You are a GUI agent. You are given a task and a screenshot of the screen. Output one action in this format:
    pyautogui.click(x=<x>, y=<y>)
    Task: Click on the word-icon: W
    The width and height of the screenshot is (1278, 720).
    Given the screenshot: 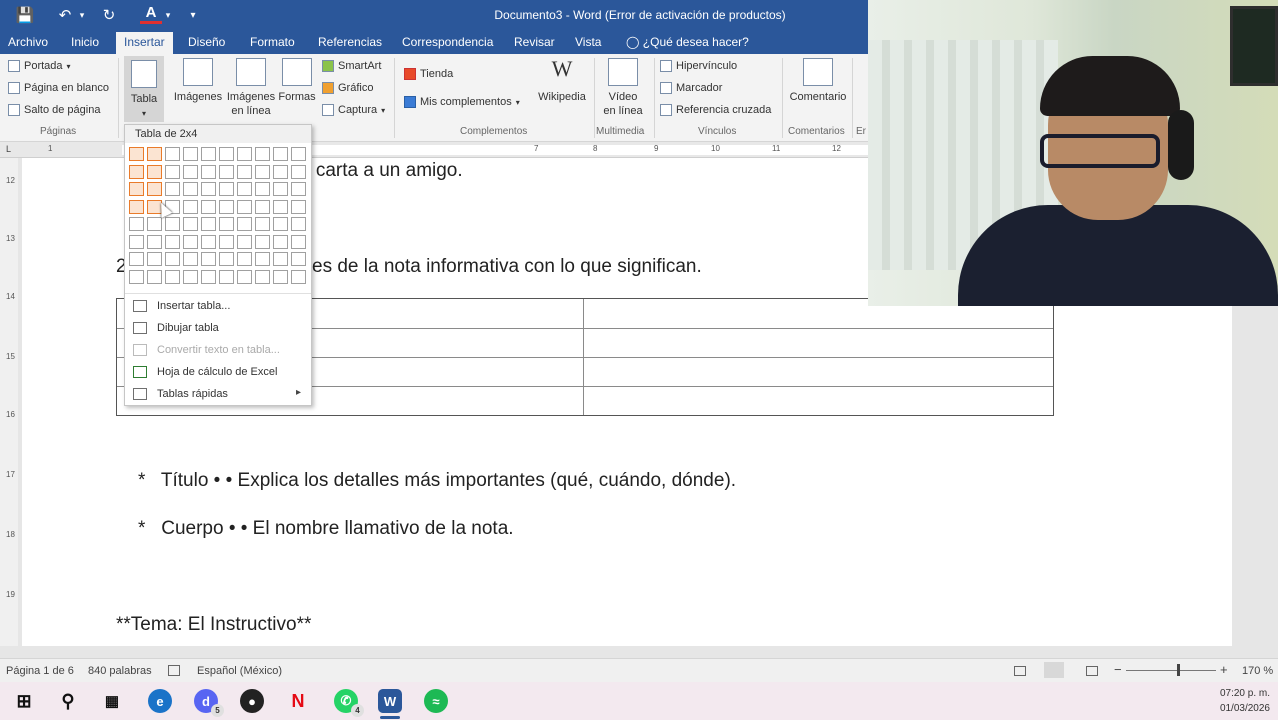 What is the action you would take?
    pyautogui.click(x=390, y=701)
    